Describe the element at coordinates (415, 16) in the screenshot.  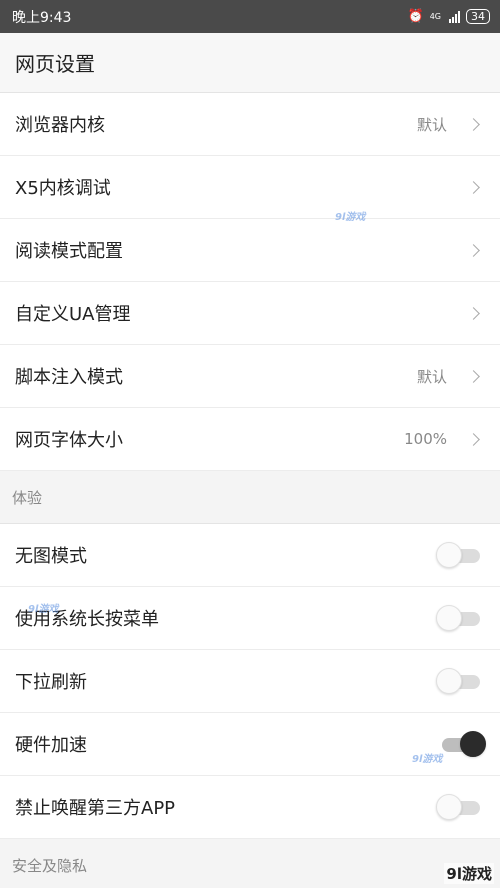
I see `alarm-clock-icon: ⏰` at that location.